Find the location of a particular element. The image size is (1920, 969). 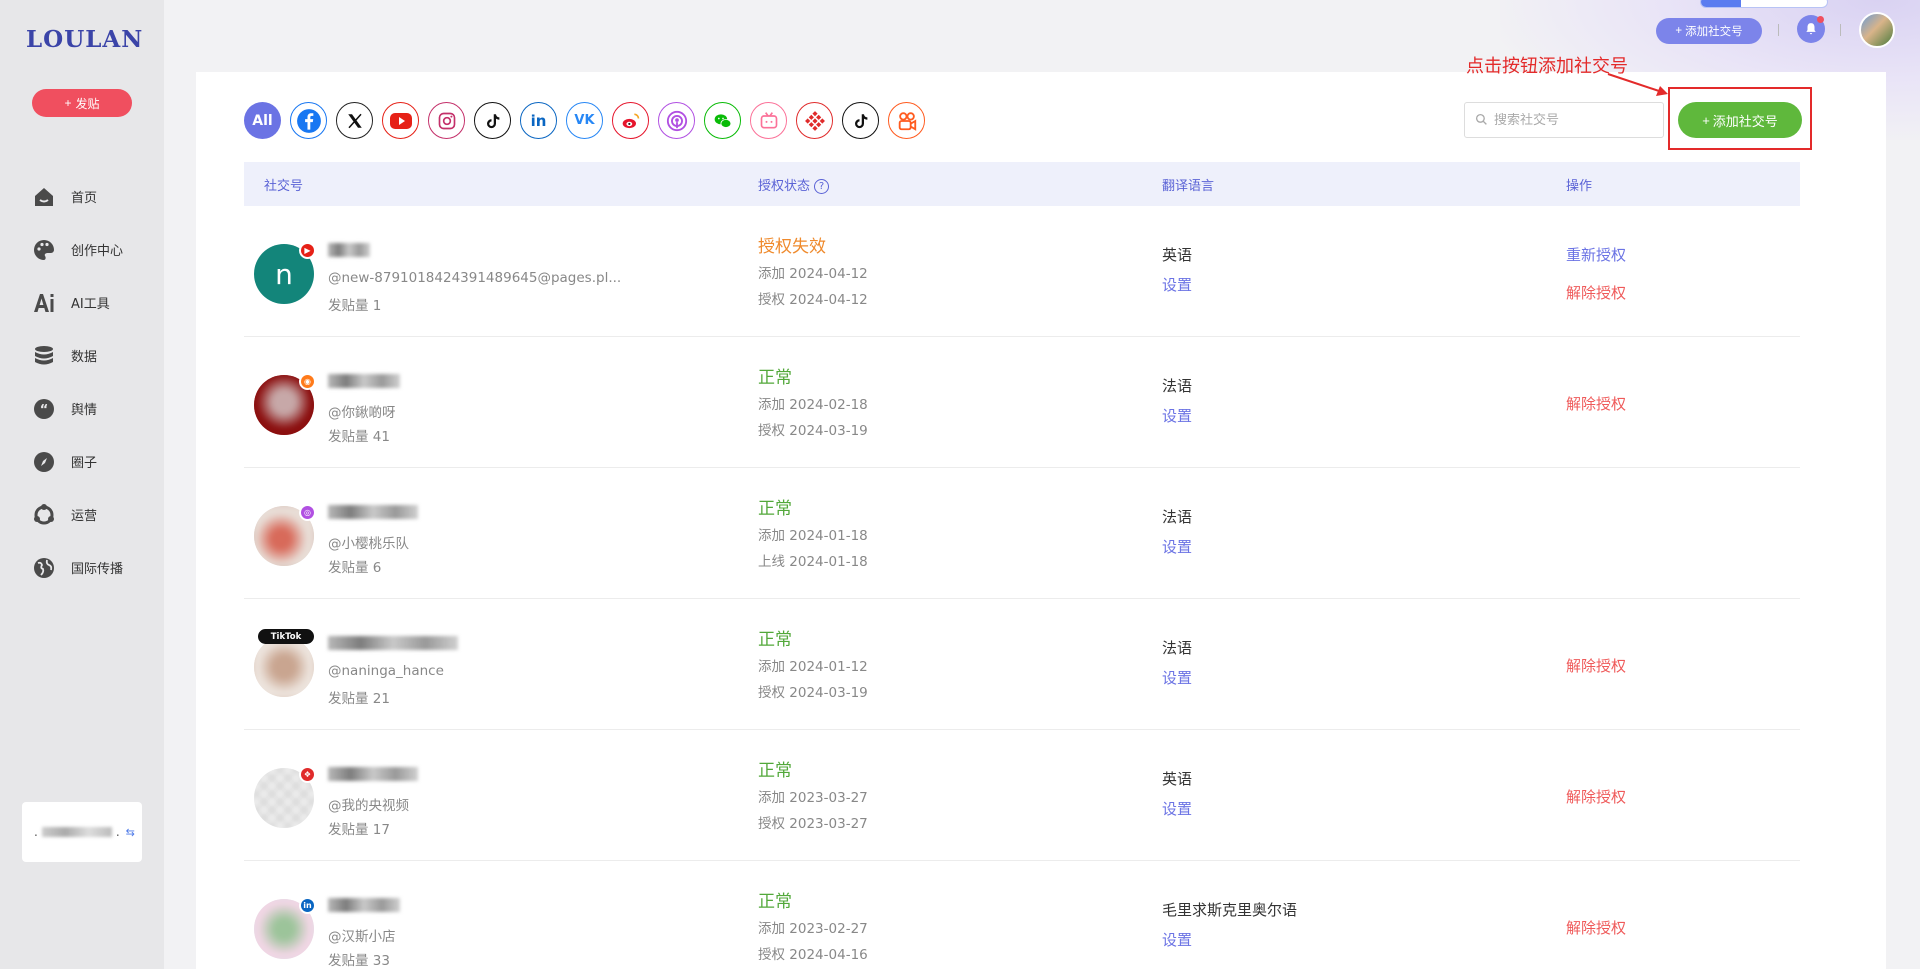

help-icon: ? is located at coordinates (822, 186).